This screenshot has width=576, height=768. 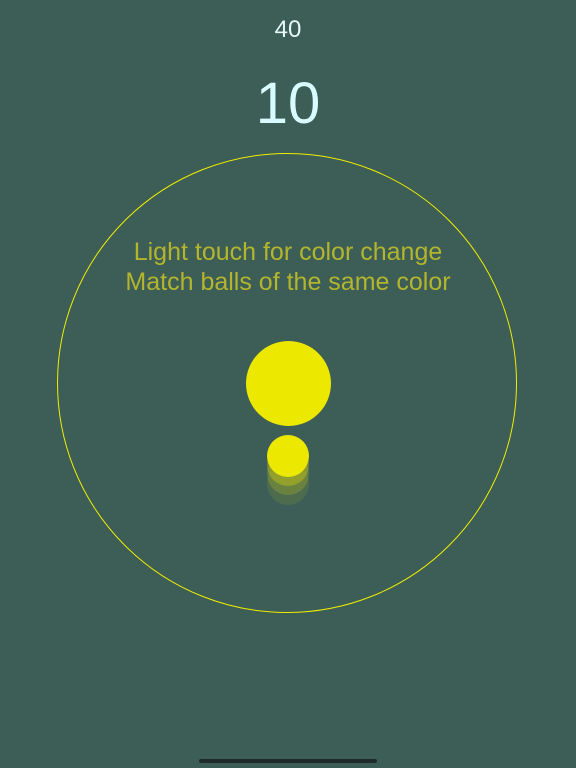 What do you see at coordinates (288, 252) in the screenshot?
I see `instruction-line-1: Light touch for color change` at bounding box center [288, 252].